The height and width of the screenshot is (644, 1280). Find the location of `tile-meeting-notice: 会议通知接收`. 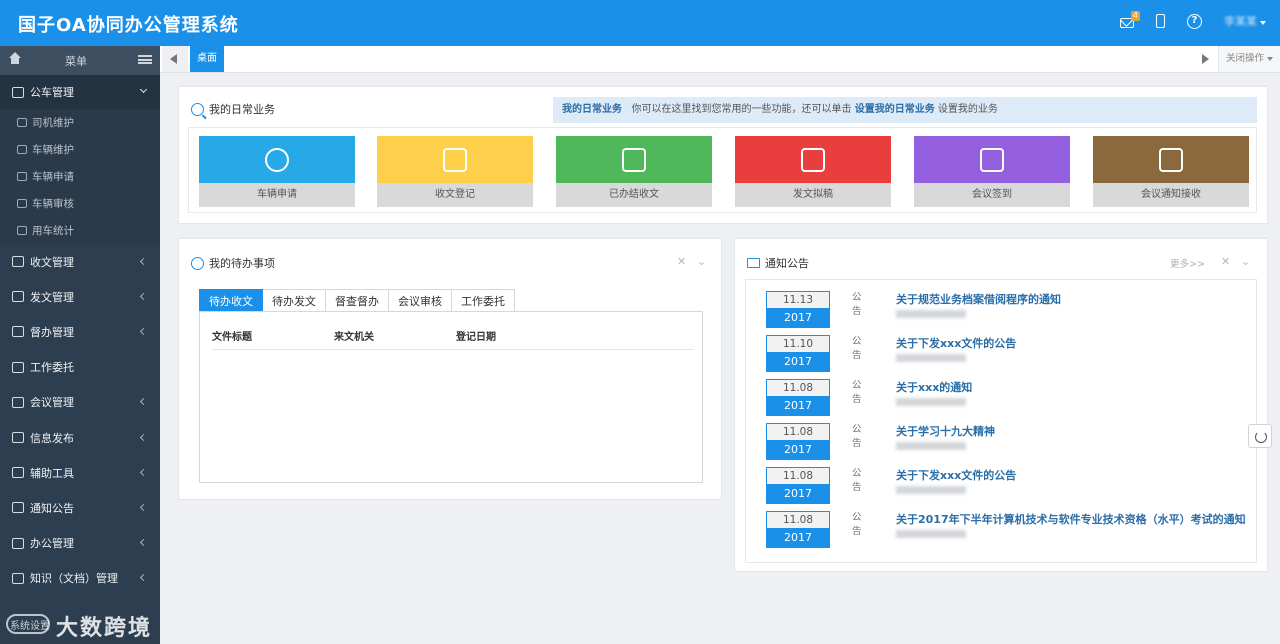

tile-meeting-notice: 会议通知接收 is located at coordinates (1171, 171).